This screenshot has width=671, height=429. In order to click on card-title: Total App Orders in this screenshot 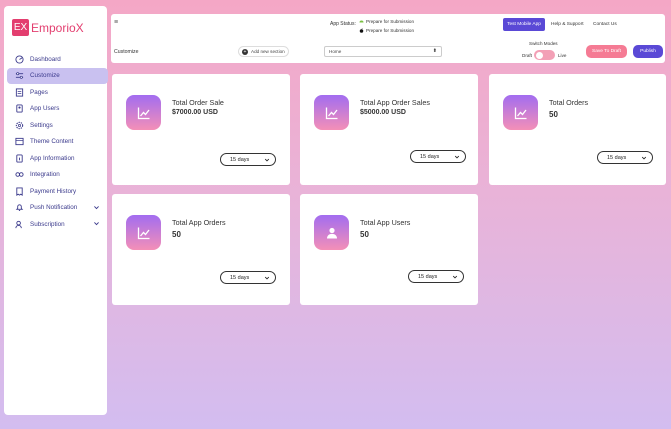, I will do `click(199, 222)`.